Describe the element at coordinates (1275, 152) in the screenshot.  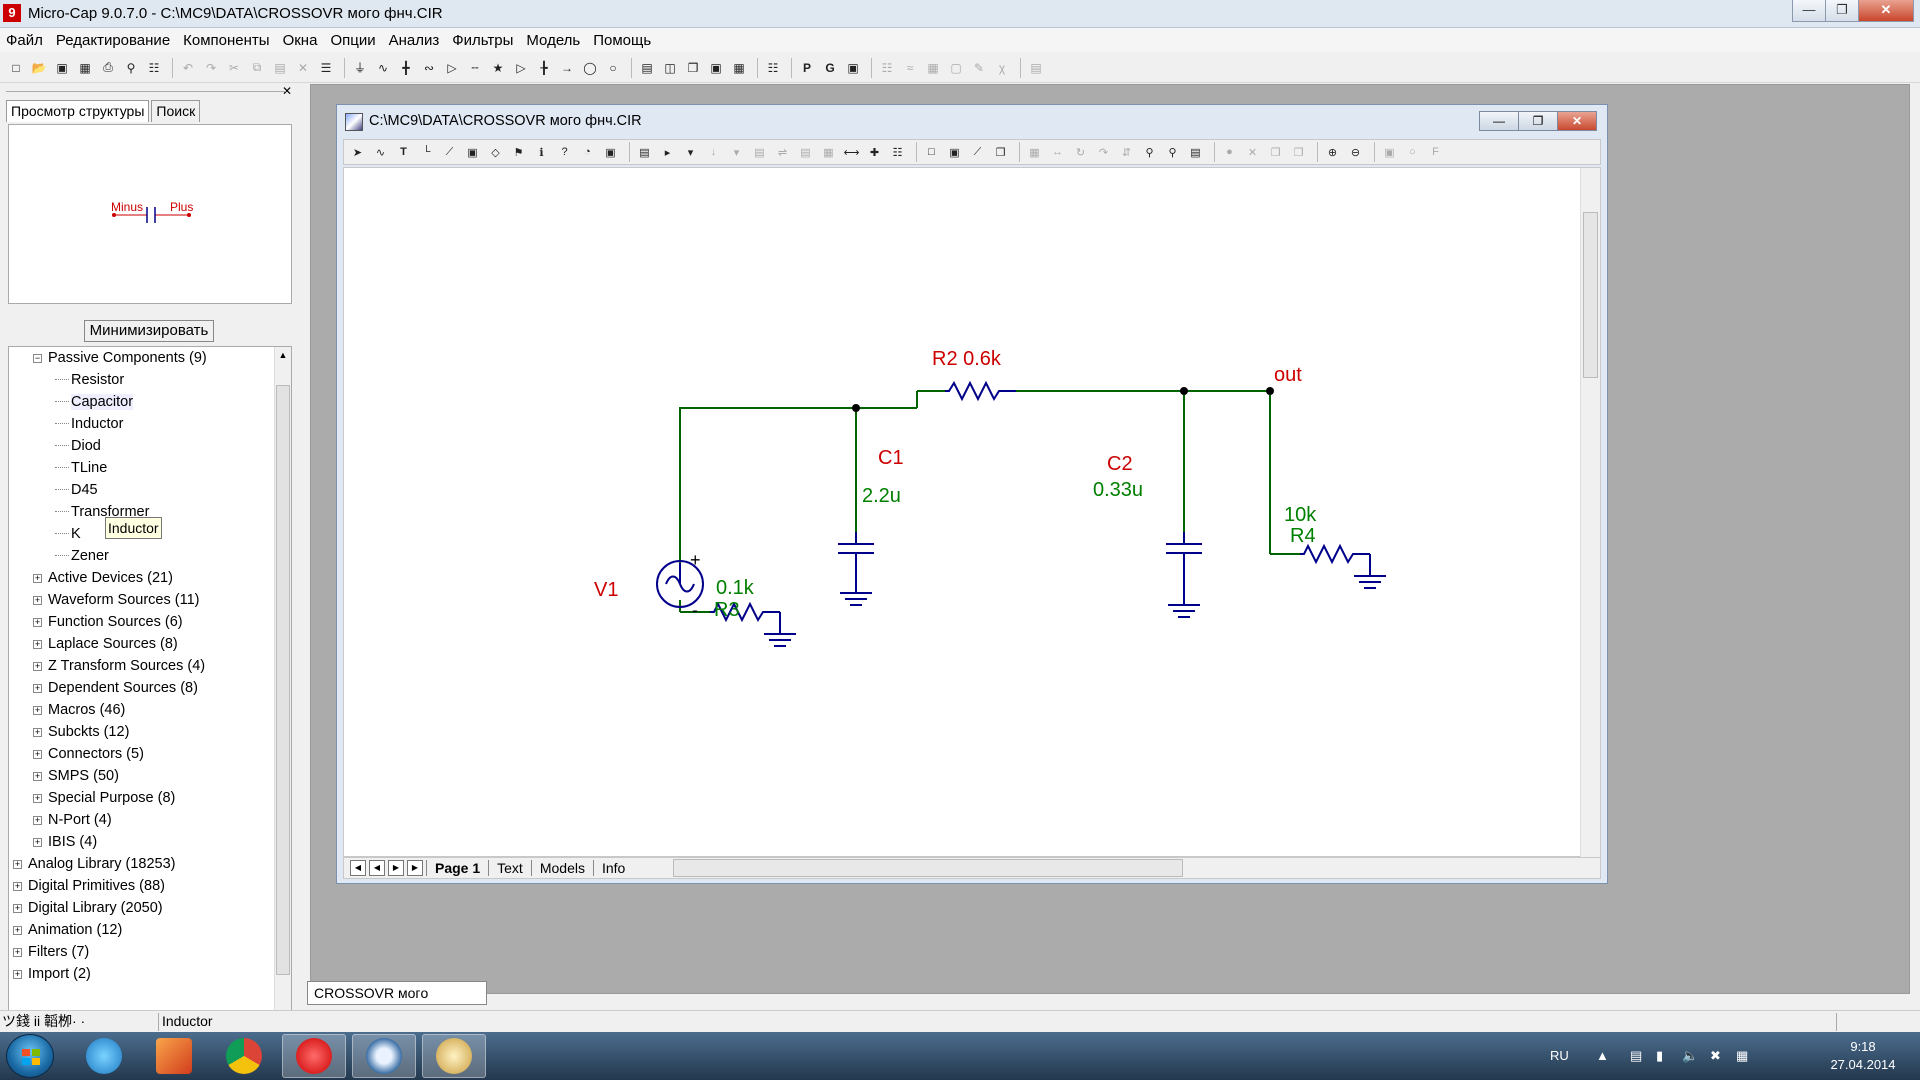
I see `bring-front-icon: ❐` at that location.